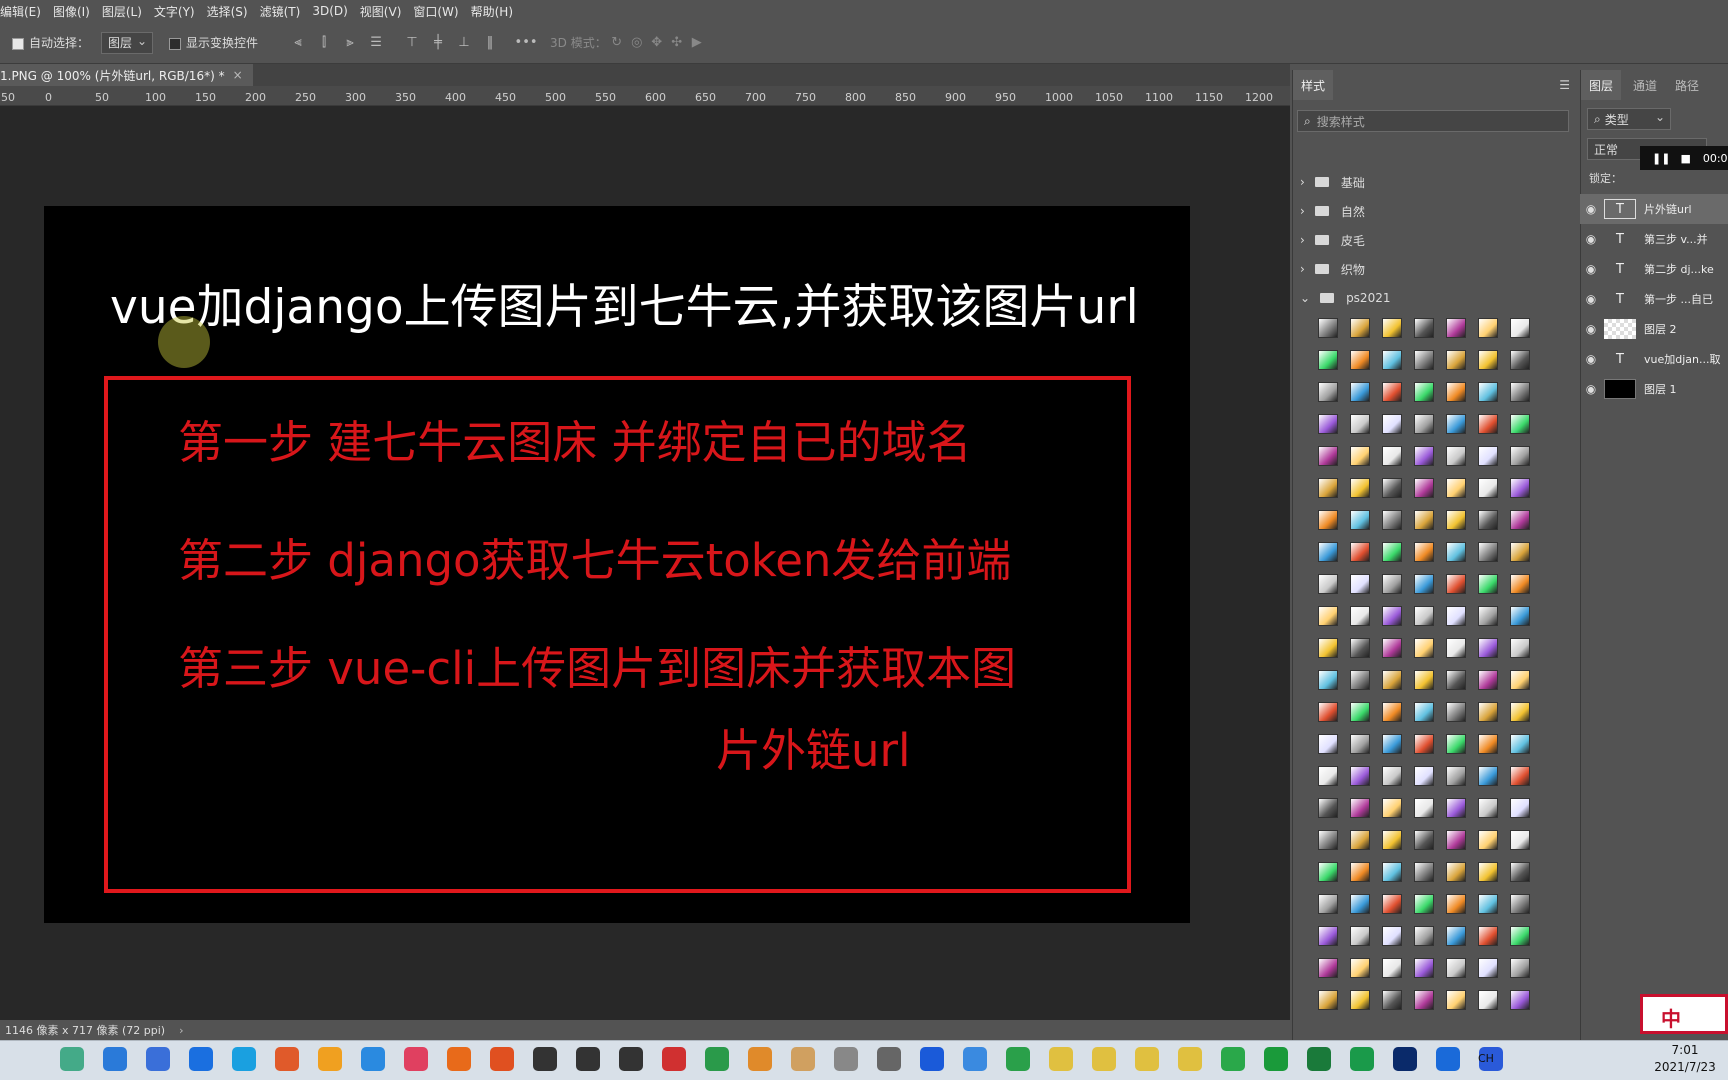 The image size is (1728, 1080). I want to click on tab-styles: 样式, so click(1313, 85).